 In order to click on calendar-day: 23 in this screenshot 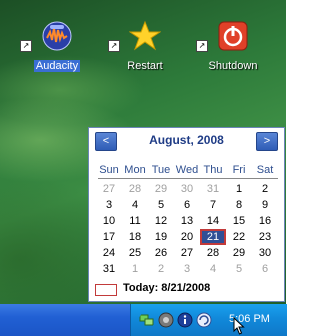, I will do `click(265, 237)`.